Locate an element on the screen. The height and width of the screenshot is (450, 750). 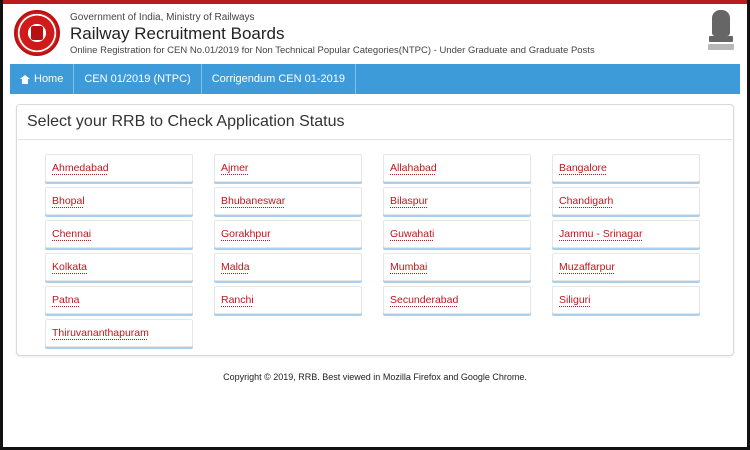
rrb-link-label: Ajmer is located at coordinates (234, 168).